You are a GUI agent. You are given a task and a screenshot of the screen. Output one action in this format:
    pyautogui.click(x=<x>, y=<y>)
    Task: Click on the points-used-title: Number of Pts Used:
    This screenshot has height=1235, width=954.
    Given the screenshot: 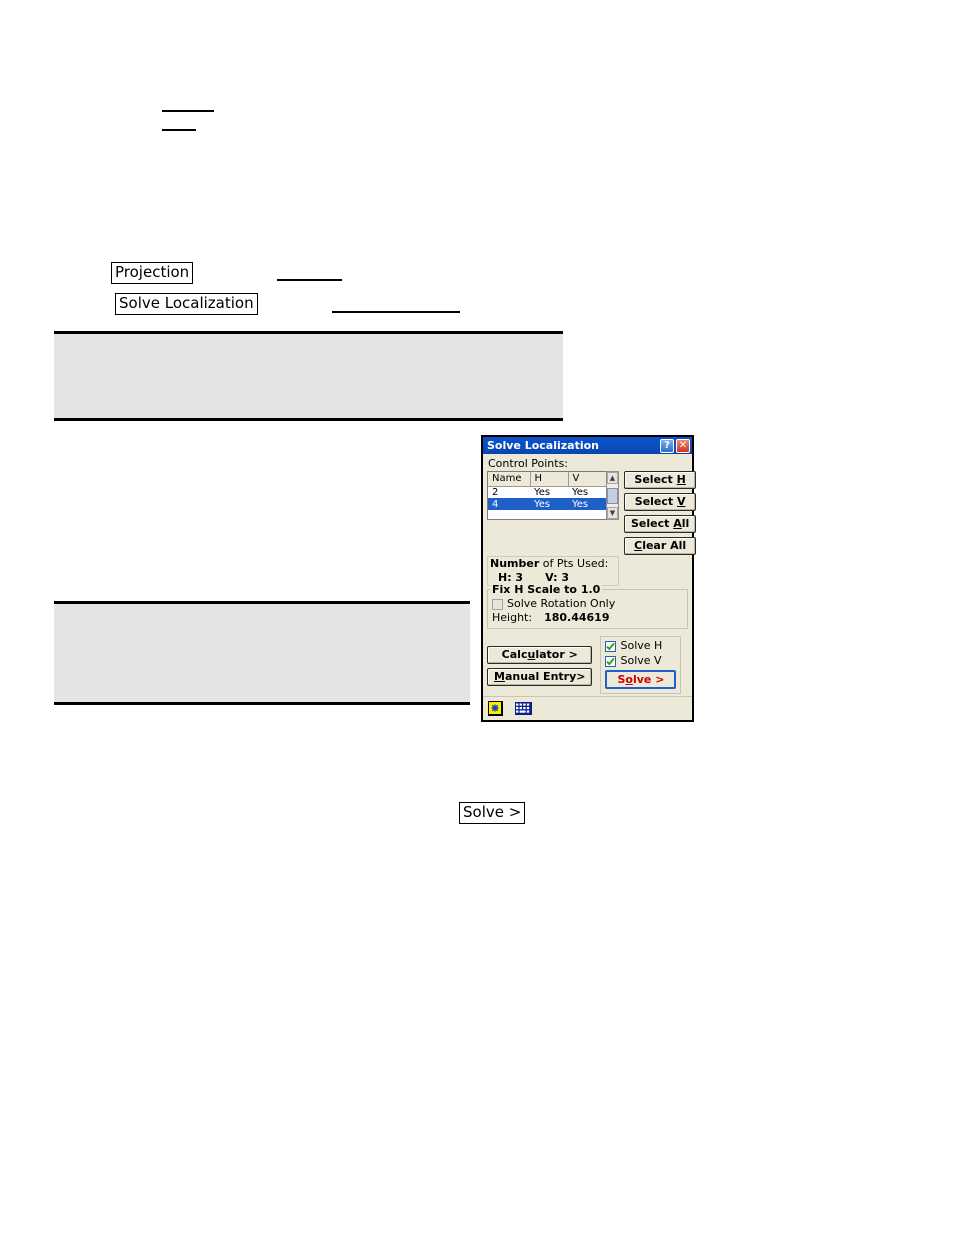 What is the action you would take?
    pyautogui.click(x=553, y=564)
    